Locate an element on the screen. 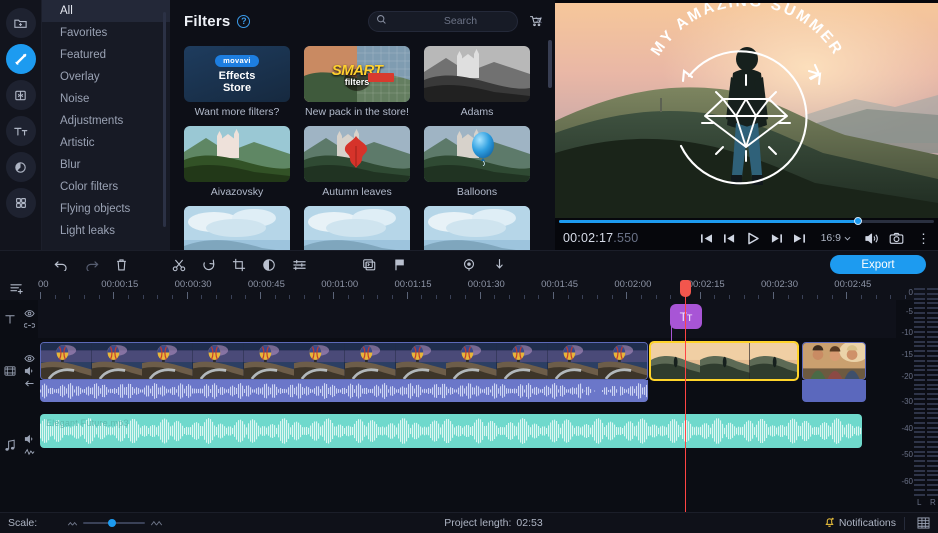  snapshot-button is located at coordinates (896, 238).